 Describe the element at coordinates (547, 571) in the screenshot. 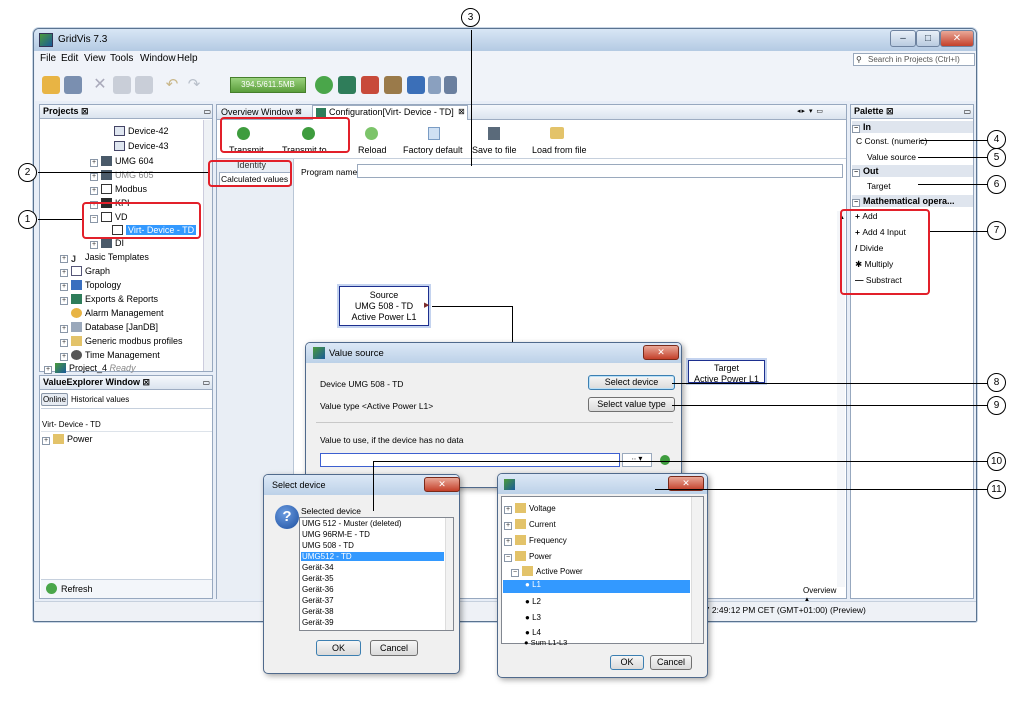

I see `tree-item-active-power: − Active Power` at that location.